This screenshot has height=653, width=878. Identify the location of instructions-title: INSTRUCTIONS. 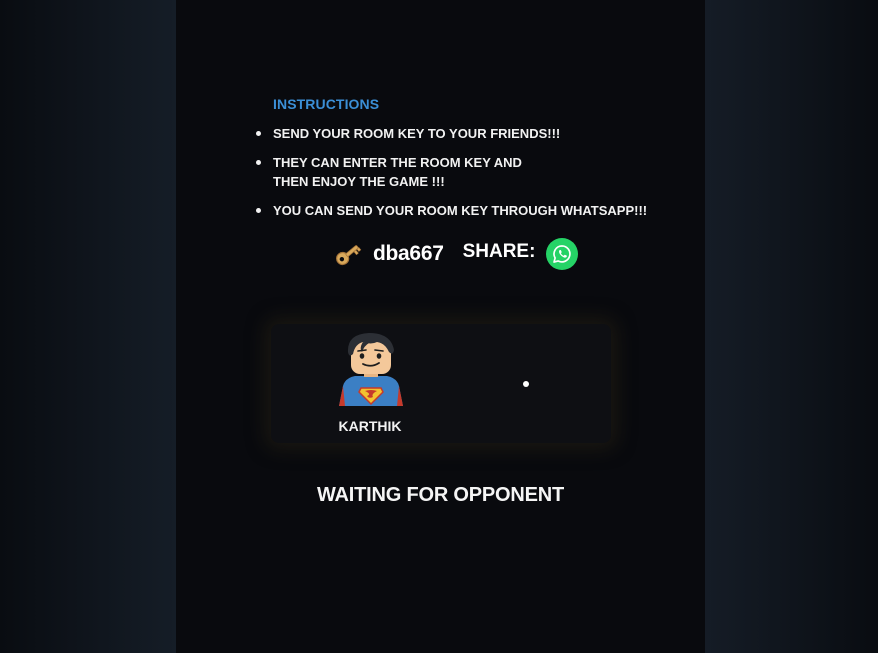
(326, 104).